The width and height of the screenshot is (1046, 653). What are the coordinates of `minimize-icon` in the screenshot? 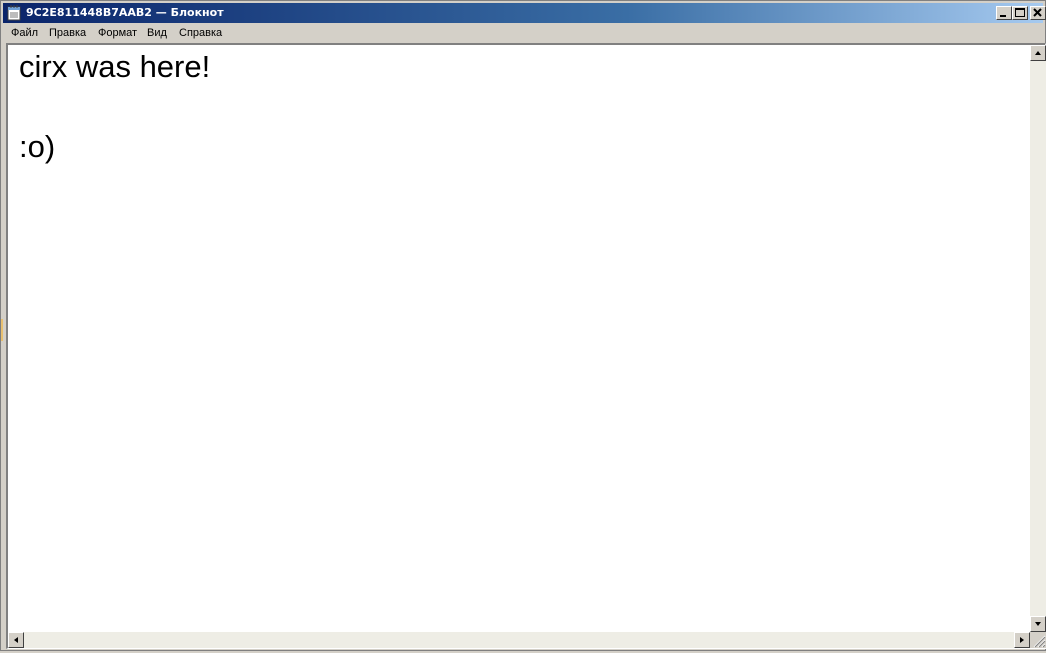 It's located at (1003, 16).